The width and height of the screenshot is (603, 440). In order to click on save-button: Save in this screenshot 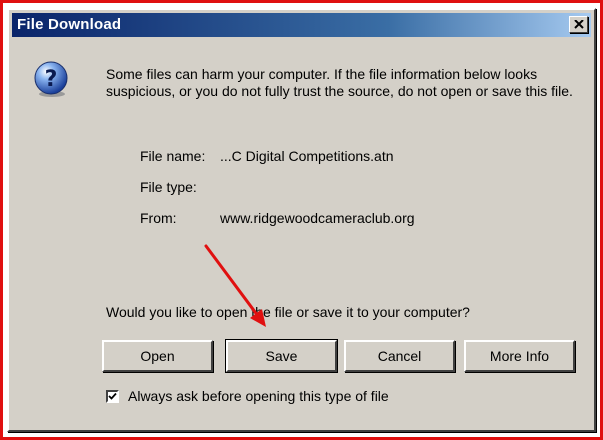, I will do `click(281, 356)`.